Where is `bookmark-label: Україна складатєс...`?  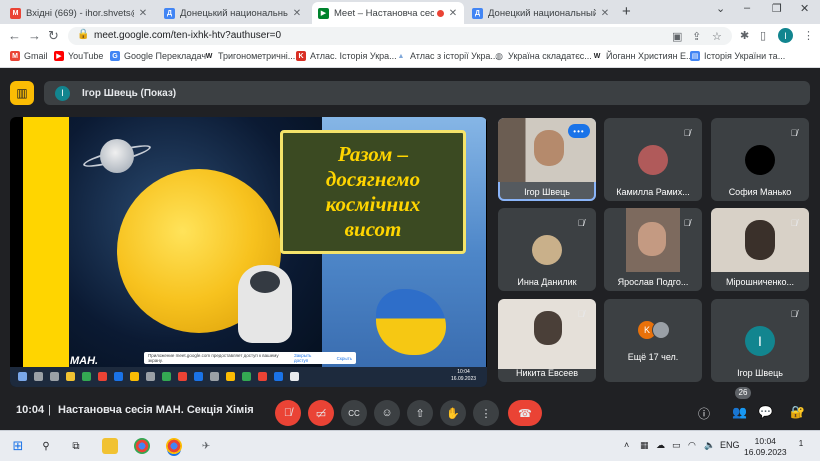
bookmark-label: Україна складатєс... is located at coordinates (550, 56).